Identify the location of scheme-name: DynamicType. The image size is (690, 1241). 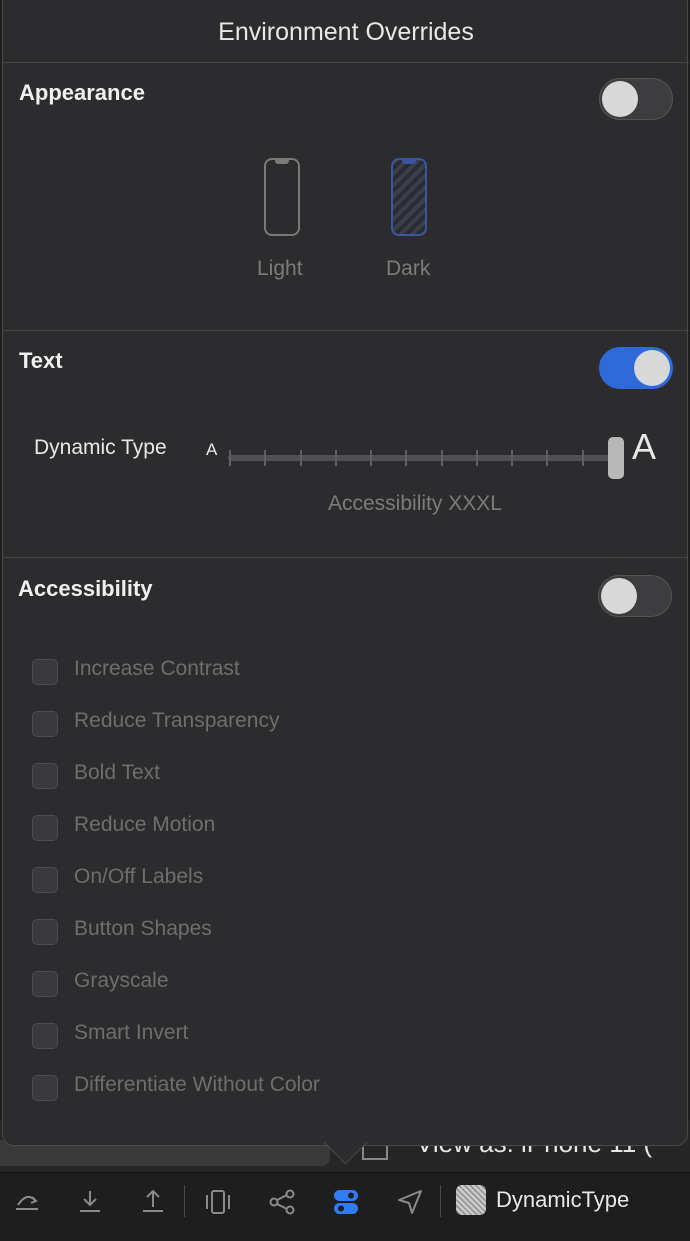
(562, 1200).